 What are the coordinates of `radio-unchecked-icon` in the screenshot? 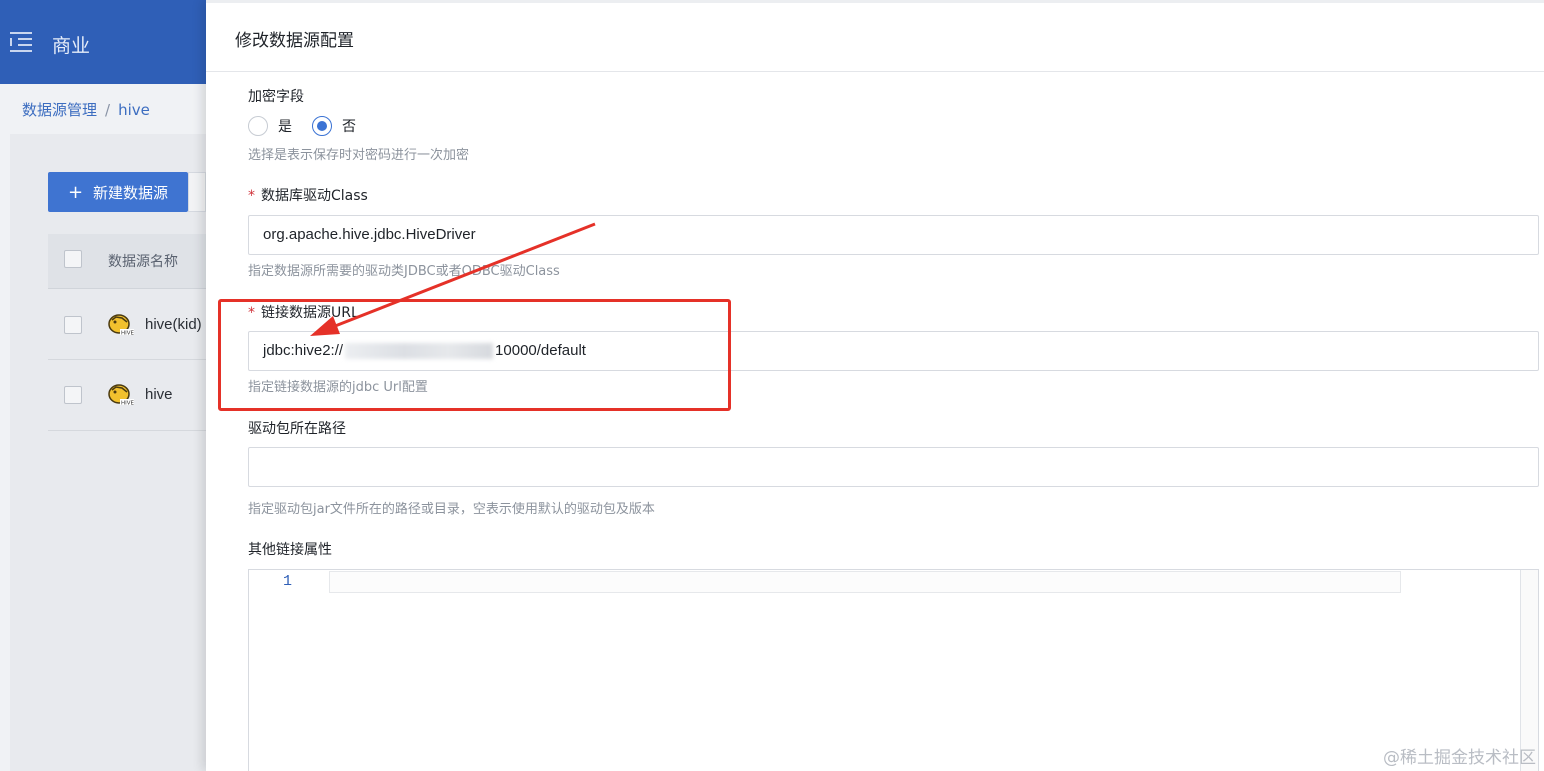 It's located at (258, 126).